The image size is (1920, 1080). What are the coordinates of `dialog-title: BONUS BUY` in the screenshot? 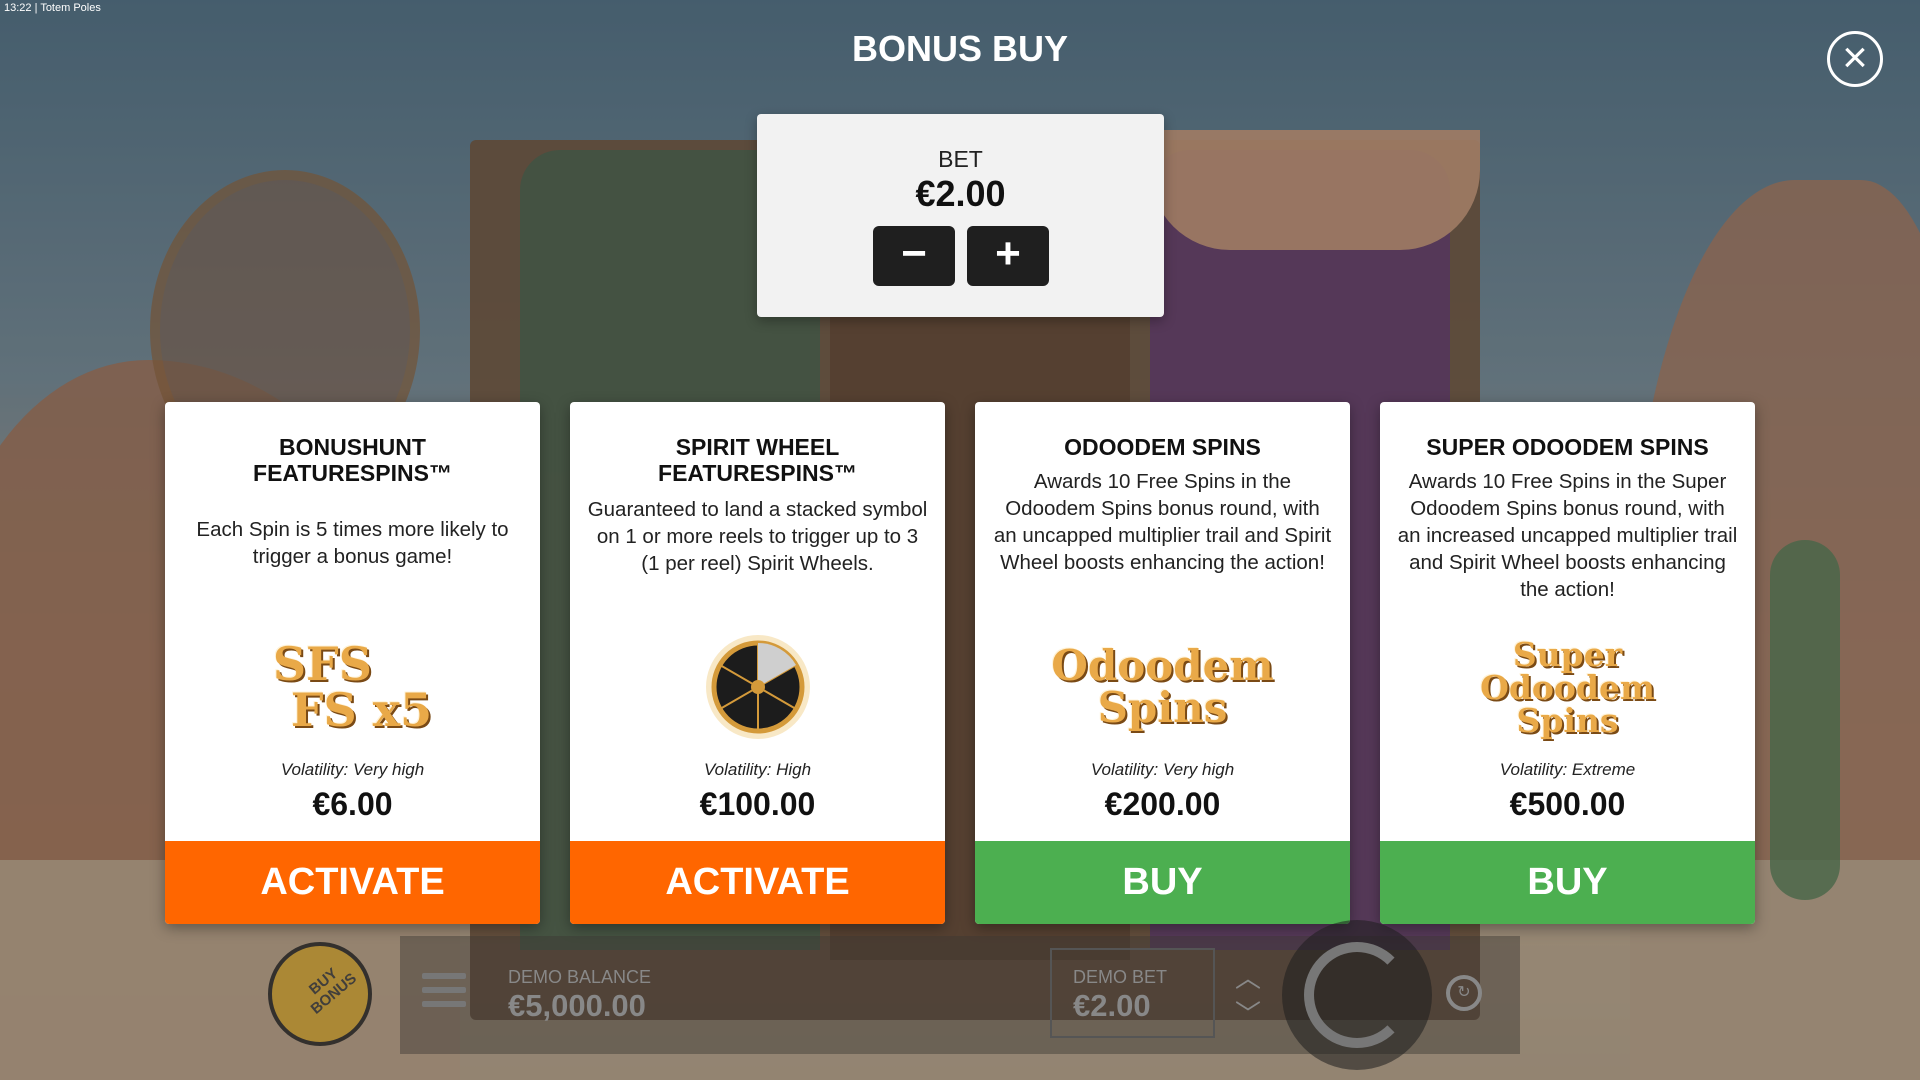 It's located at (960, 48).